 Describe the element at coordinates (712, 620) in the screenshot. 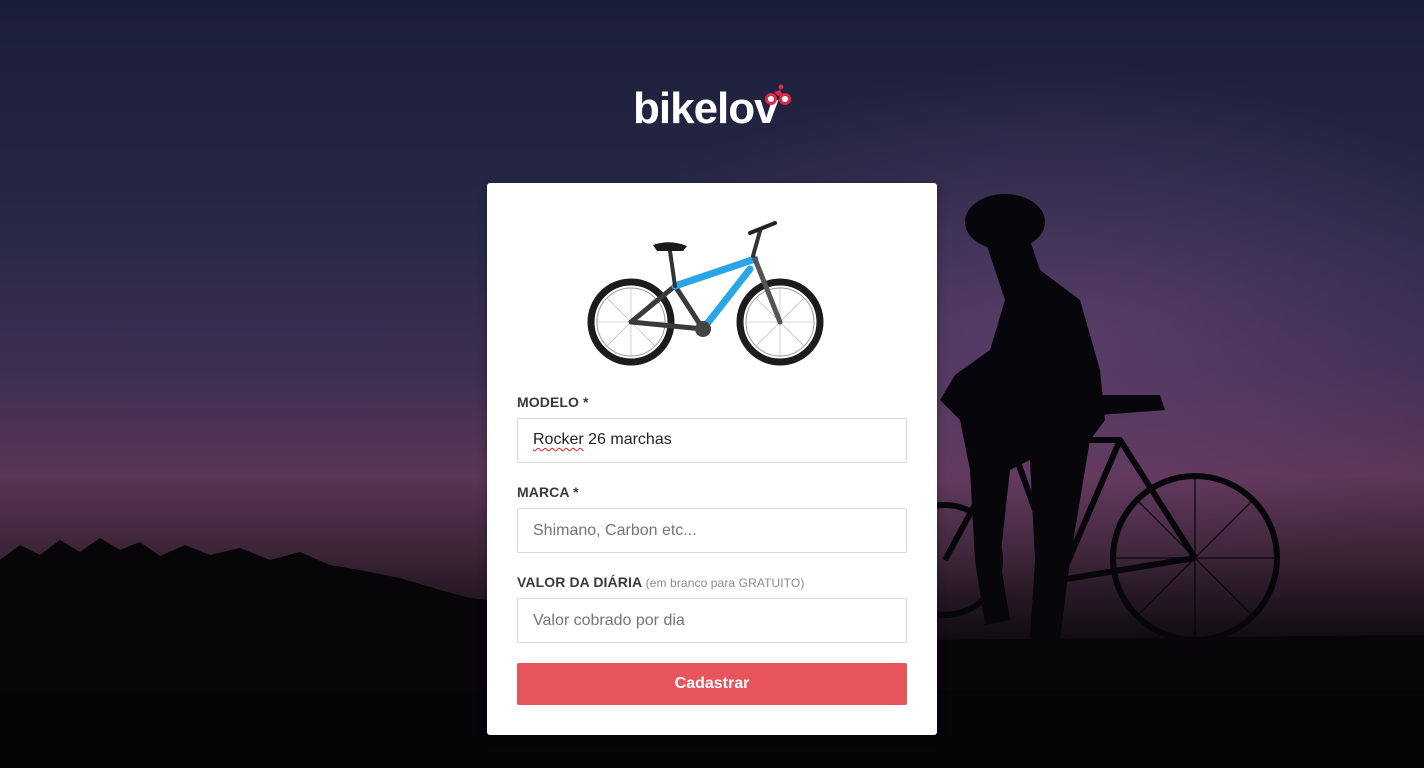

I see `valor-input` at that location.